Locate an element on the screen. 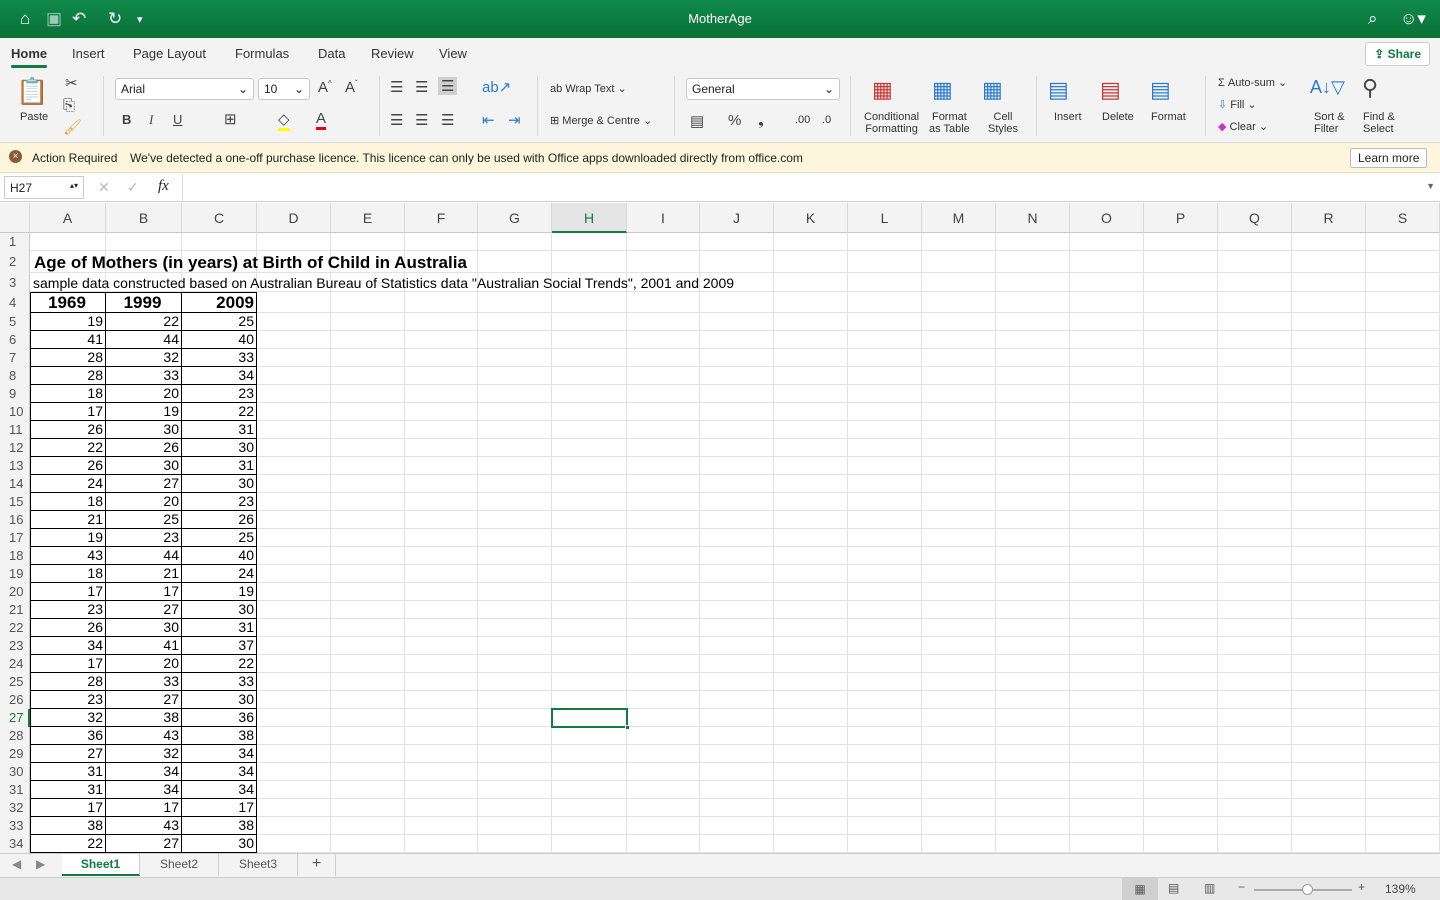 Image resolution: width=1440 pixels, height=900 pixels. row-header-6: 6 is located at coordinates (15, 340).